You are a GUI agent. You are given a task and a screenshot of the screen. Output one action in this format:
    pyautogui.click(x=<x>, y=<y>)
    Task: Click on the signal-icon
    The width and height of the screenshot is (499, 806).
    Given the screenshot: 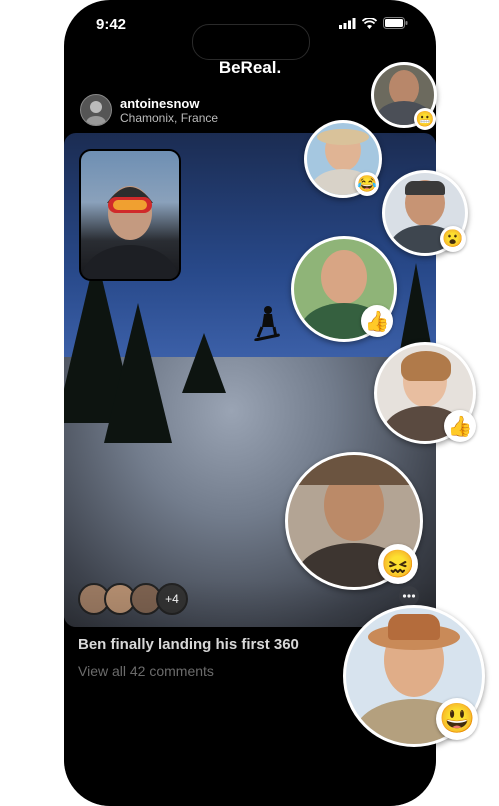 What is the action you would take?
    pyautogui.click(x=347, y=23)
    